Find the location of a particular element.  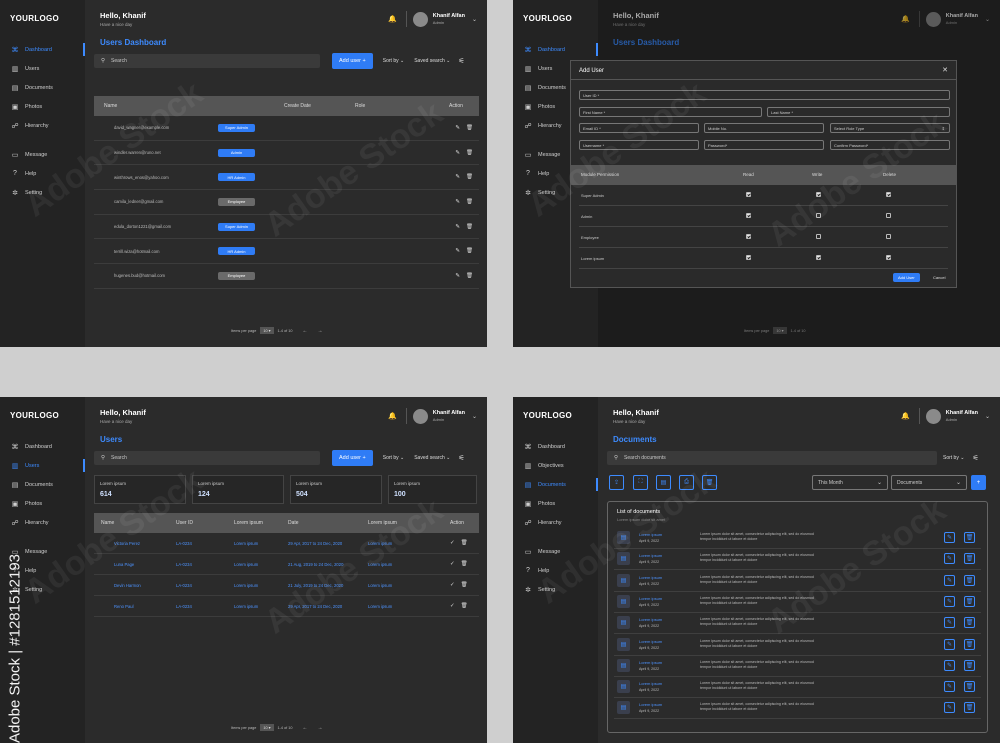

saved-search-dropdown: Saved search ⌄ is located at coordinates (432, 458).